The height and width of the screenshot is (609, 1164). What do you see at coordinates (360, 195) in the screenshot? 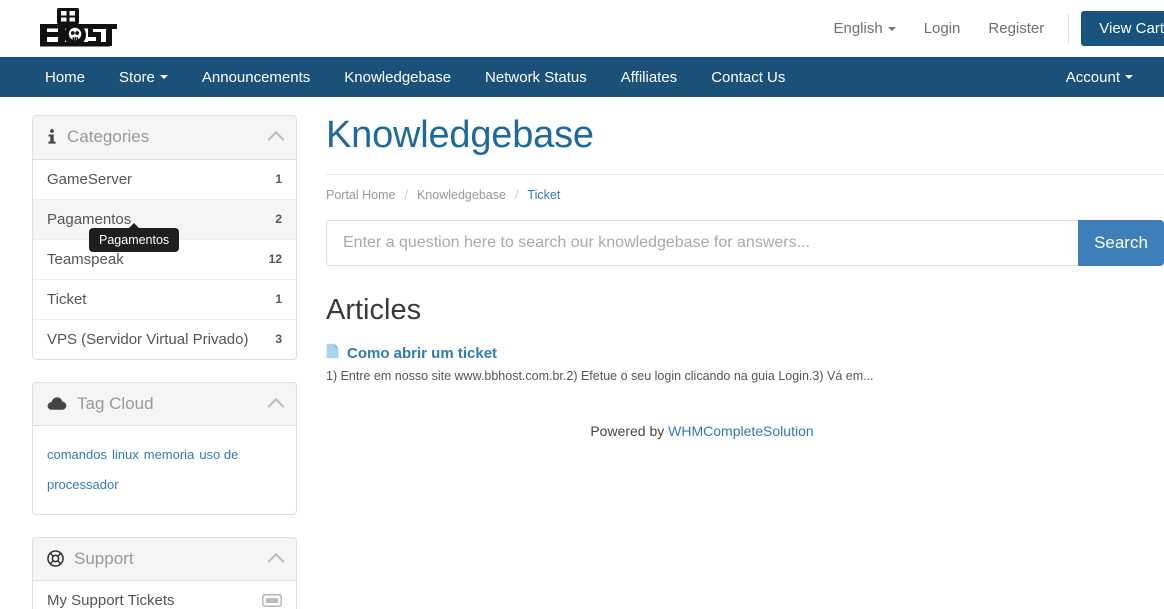
I see `breadcrumb-item-portal-home: Portal Home` at bounding box center [360, 195].